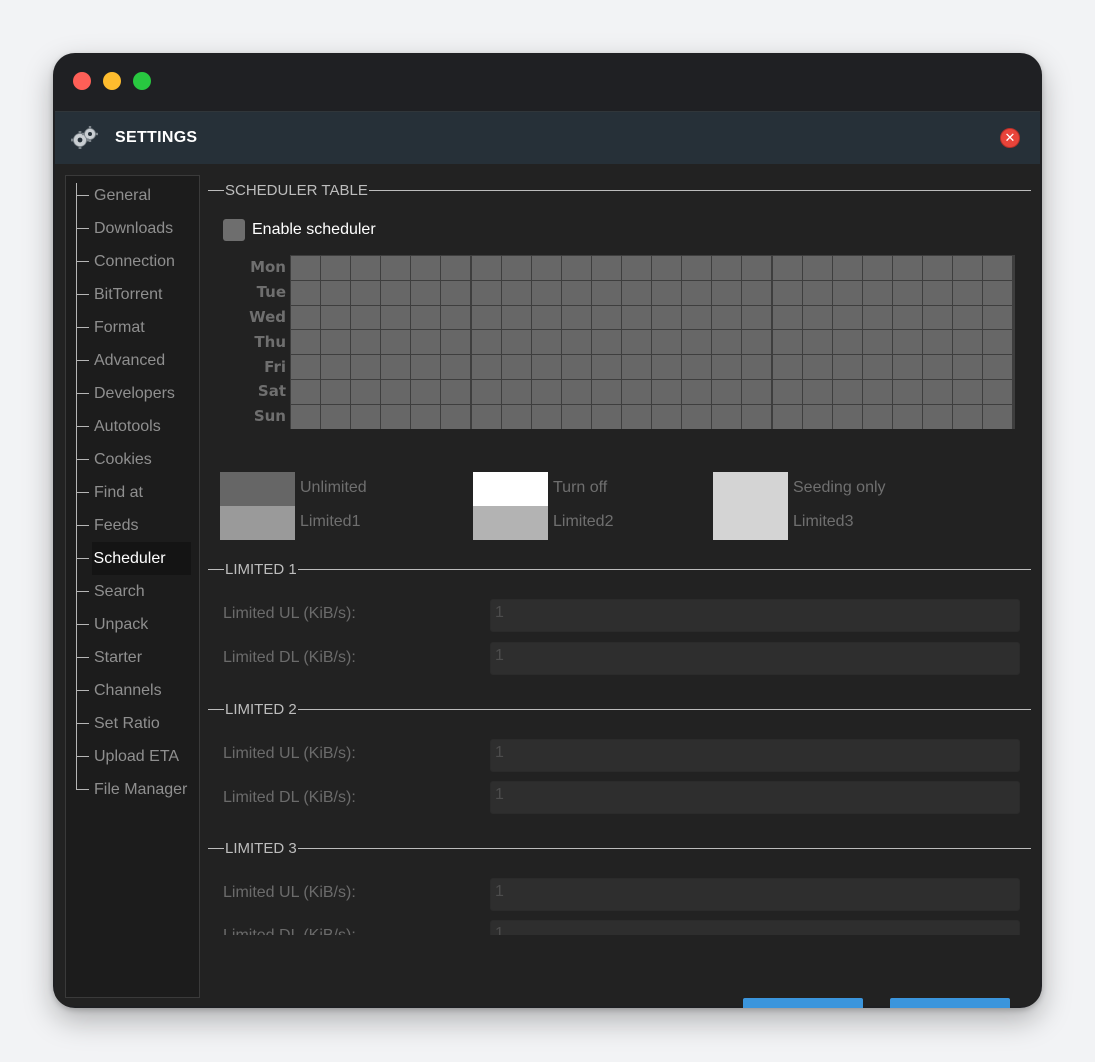  I want to click on limited1-dl-input: 1, so click(755, 658).